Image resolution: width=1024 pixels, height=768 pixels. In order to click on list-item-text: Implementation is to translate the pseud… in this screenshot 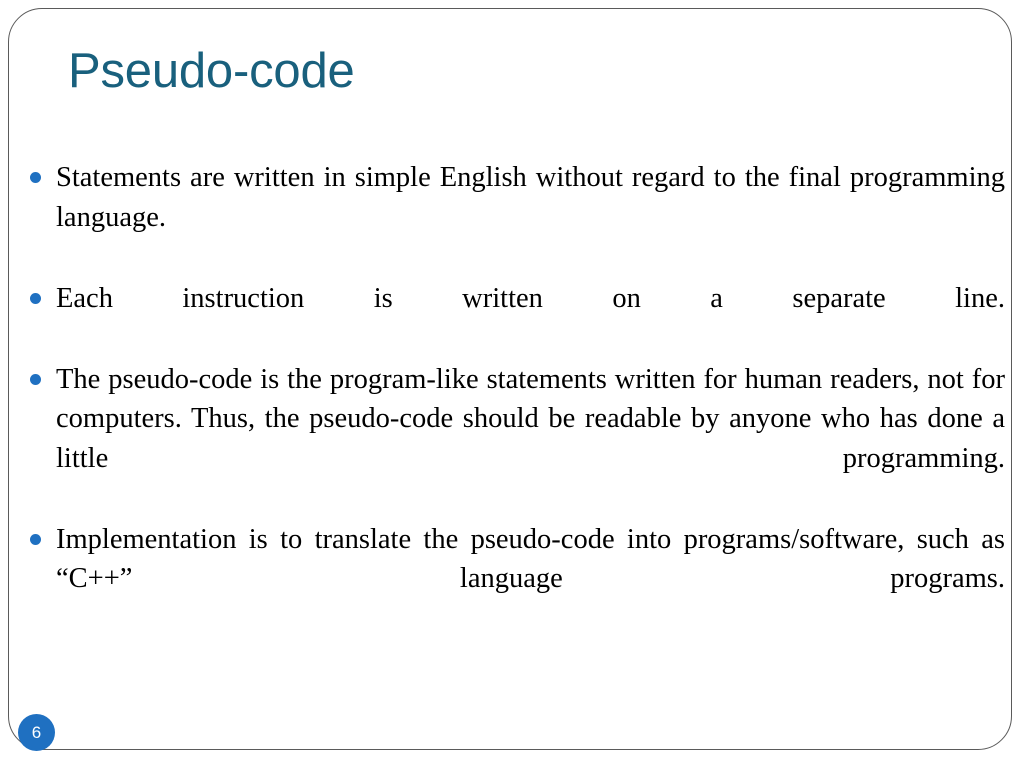, I will do `click(530, 559)`.